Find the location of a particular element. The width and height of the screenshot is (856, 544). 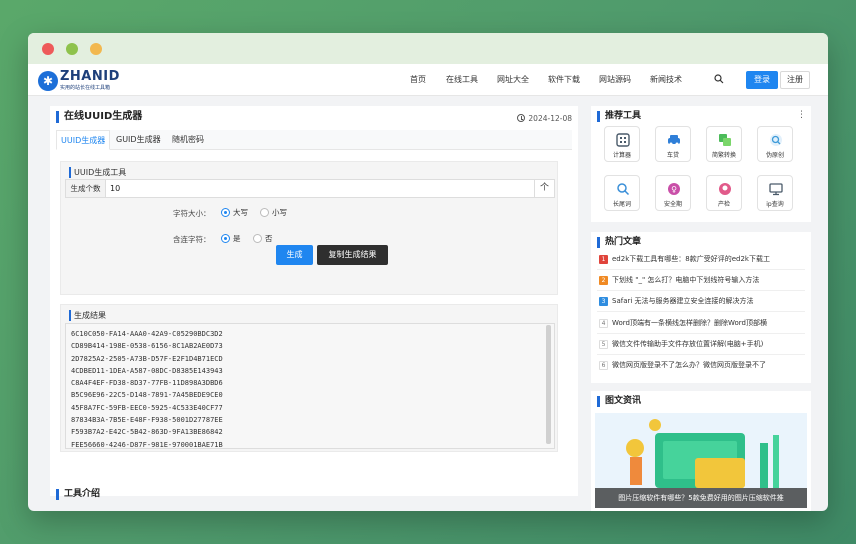

minimize-window-button is located at coordinates (72, 49).